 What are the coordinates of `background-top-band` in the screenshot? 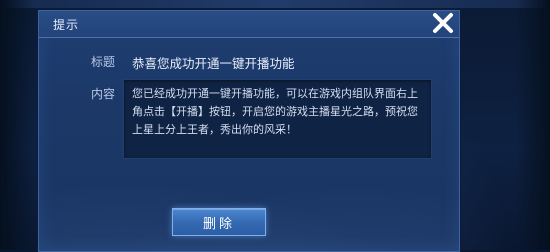 It's located at (275, 4).